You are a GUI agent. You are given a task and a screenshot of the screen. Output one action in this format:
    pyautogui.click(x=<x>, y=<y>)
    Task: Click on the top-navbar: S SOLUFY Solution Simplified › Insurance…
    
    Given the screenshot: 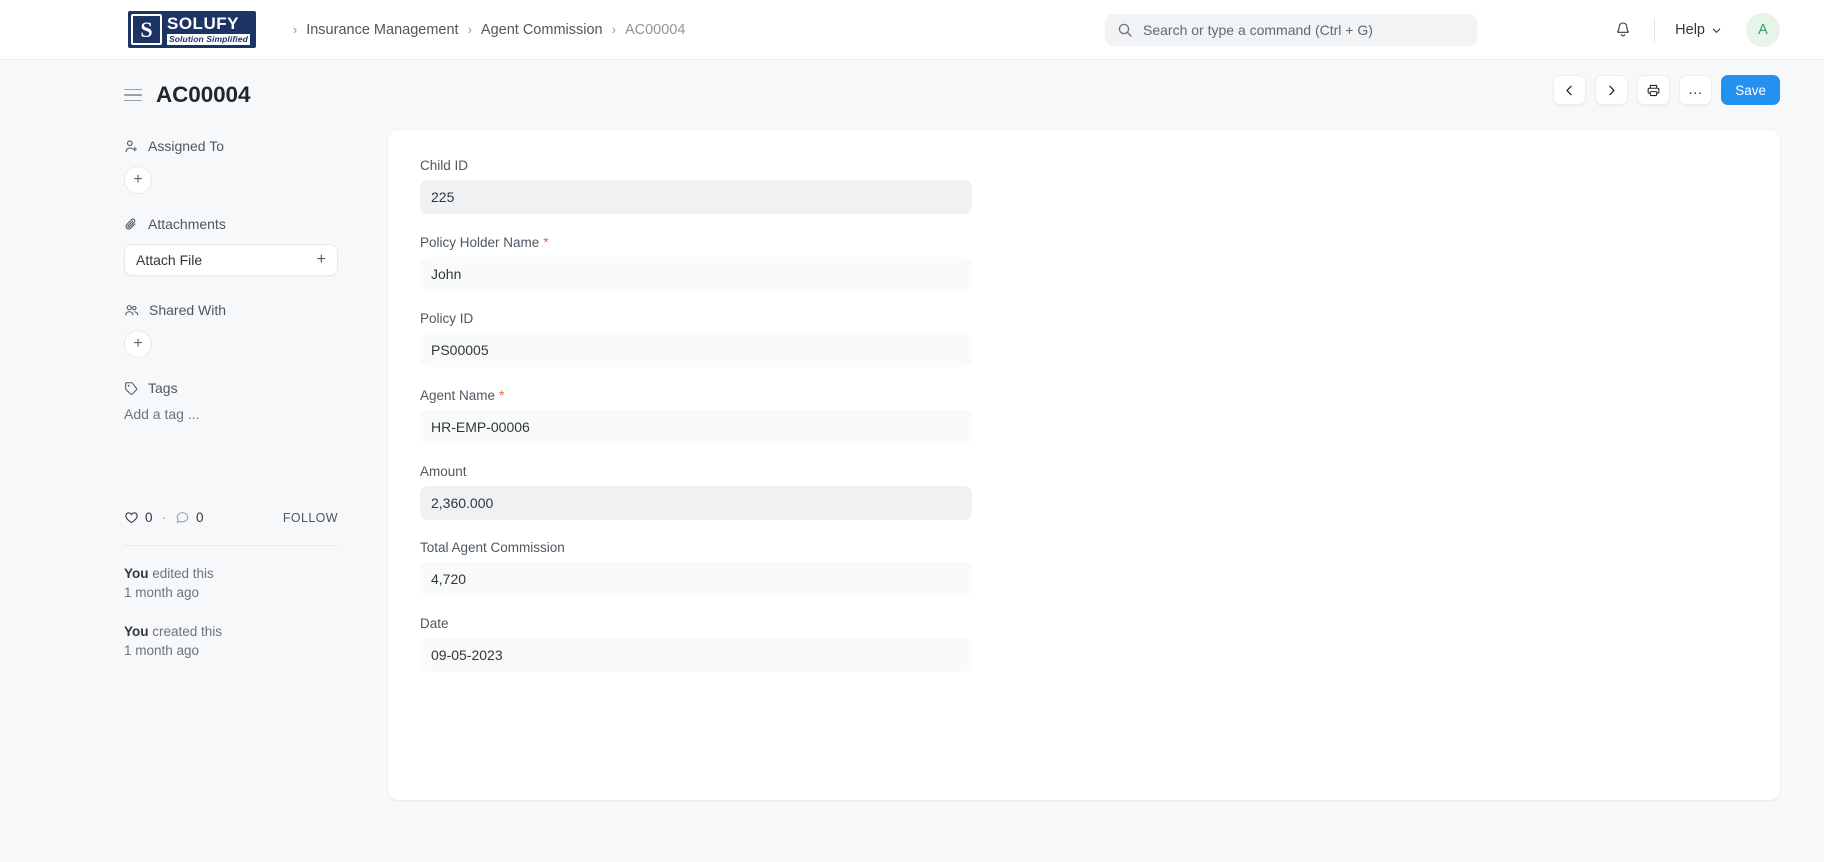 What is the action you would take?
    pyautogui.click(x=912, y=30)
    